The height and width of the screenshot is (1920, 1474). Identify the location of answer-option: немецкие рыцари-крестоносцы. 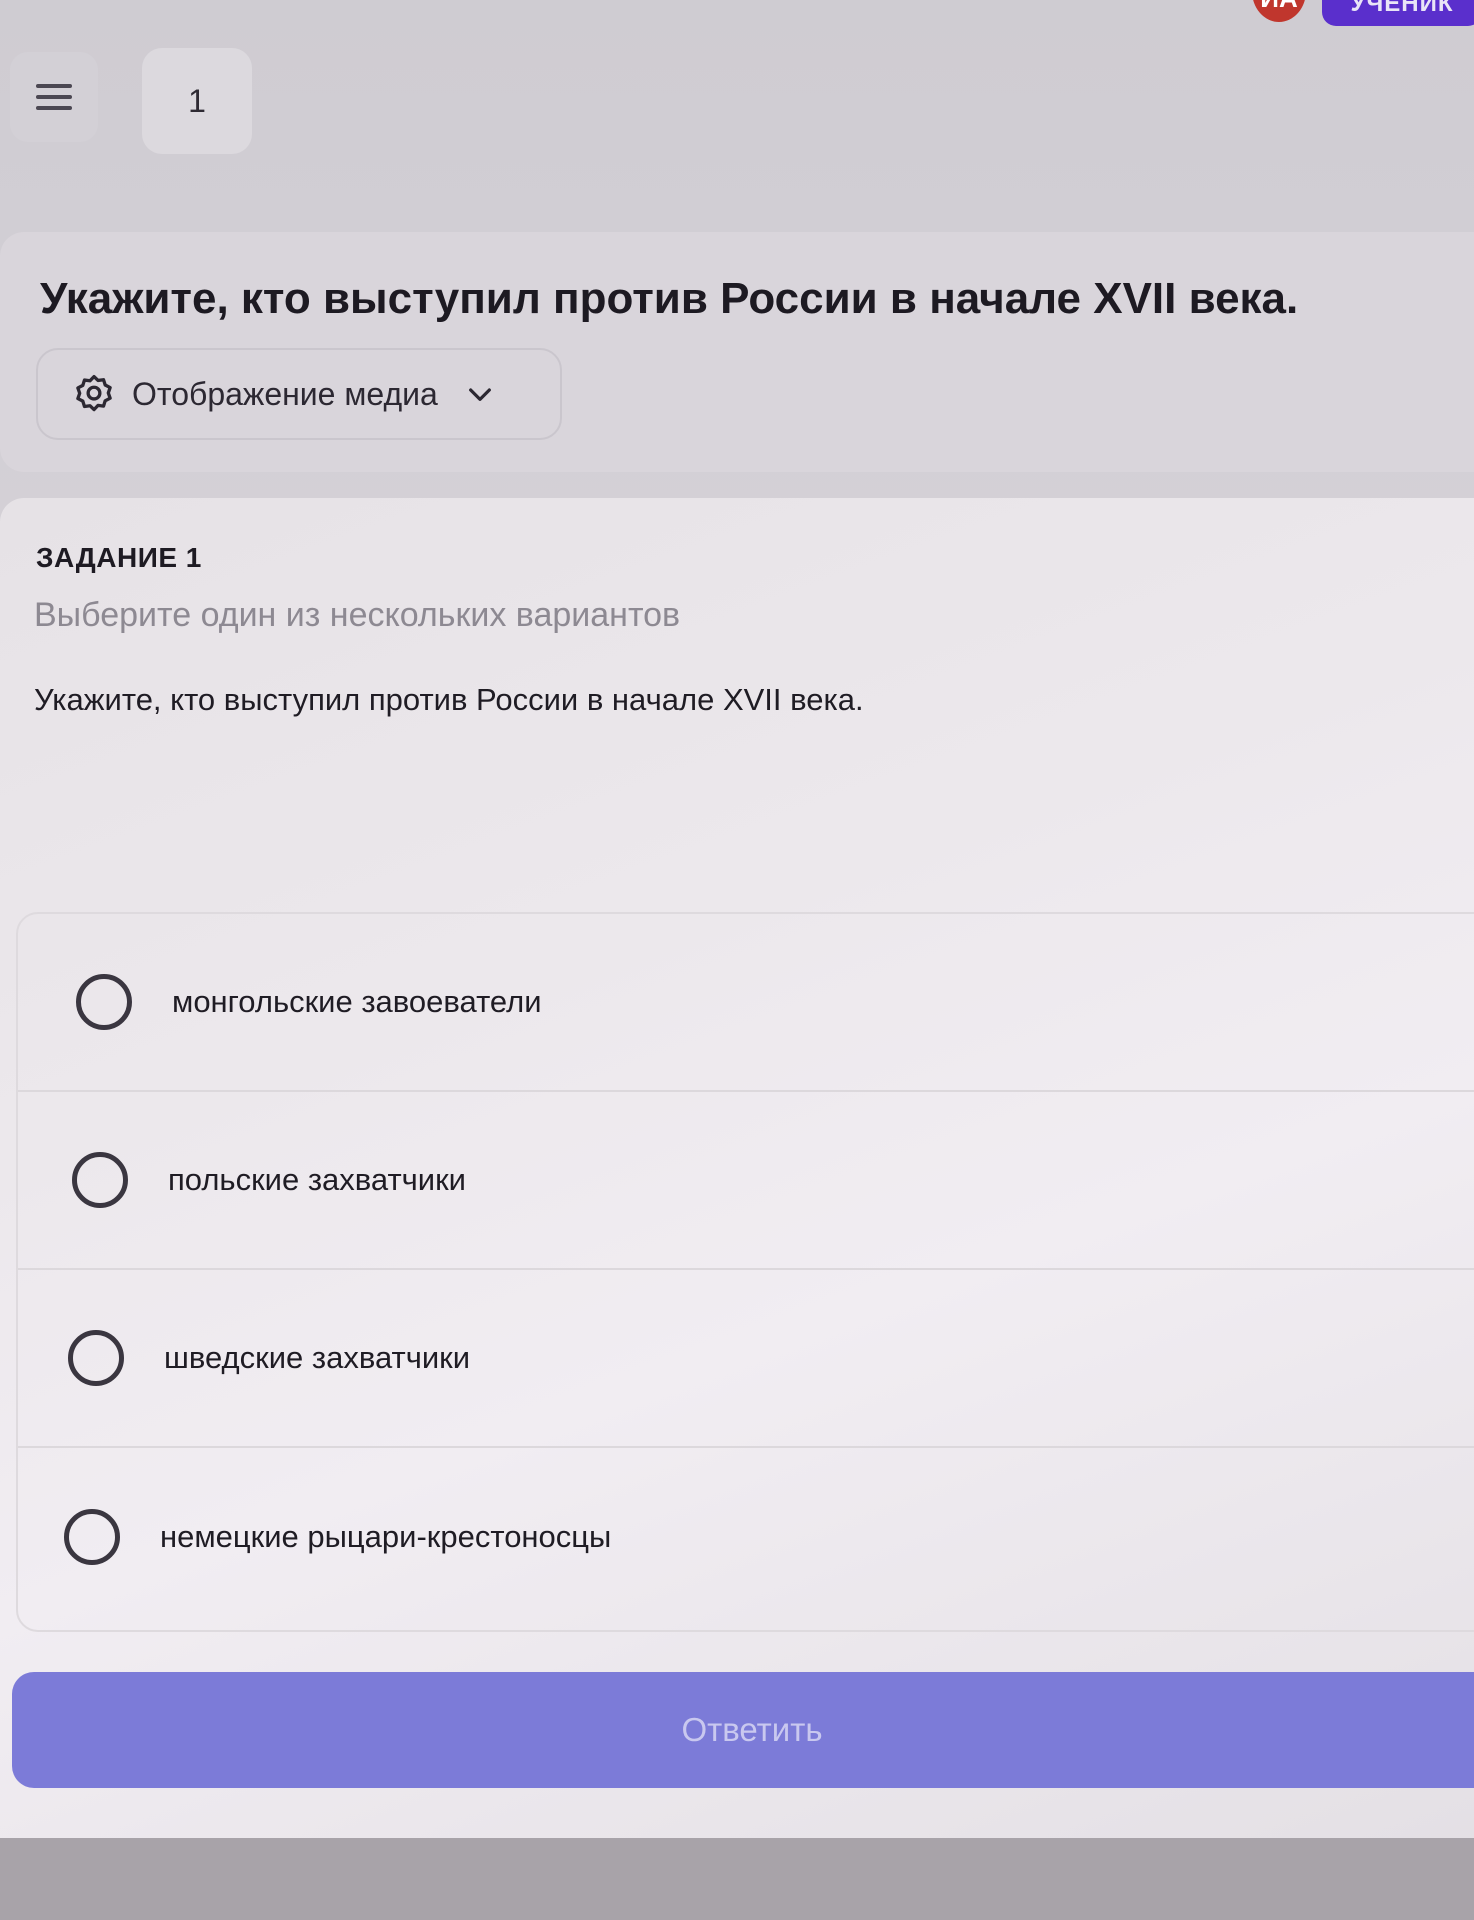
(746, 1537).